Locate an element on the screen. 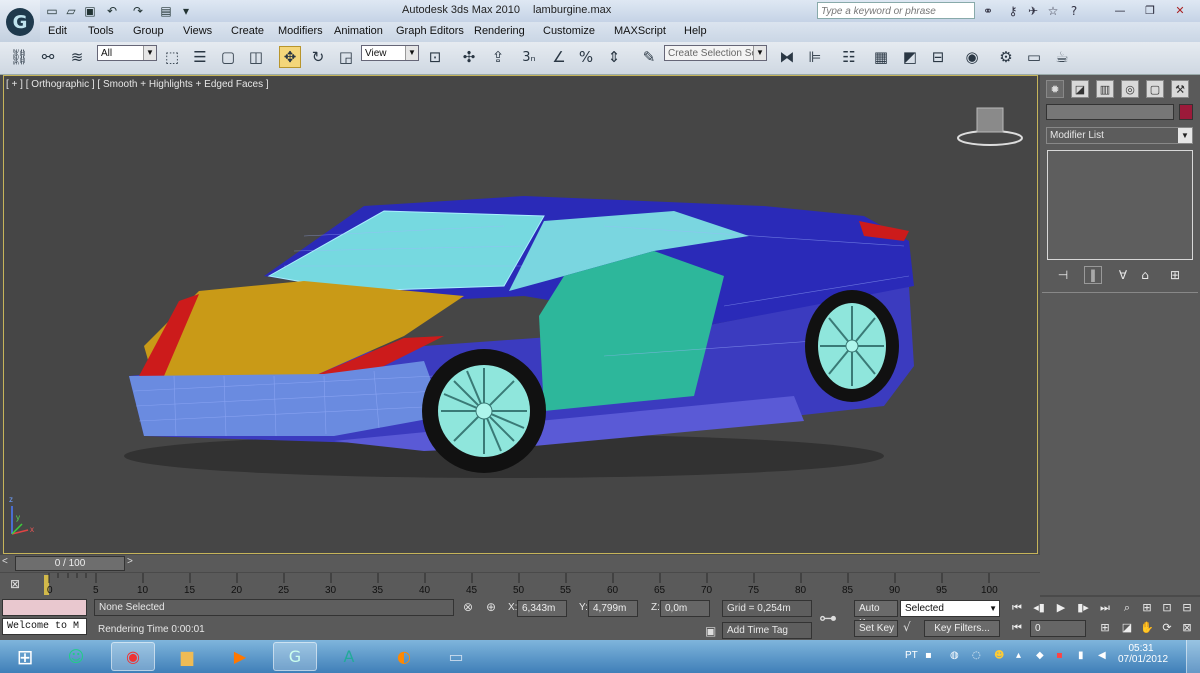 This screenshot has width=1200, height=673. menu-tools: Tools is located at coordinates (101, 31).